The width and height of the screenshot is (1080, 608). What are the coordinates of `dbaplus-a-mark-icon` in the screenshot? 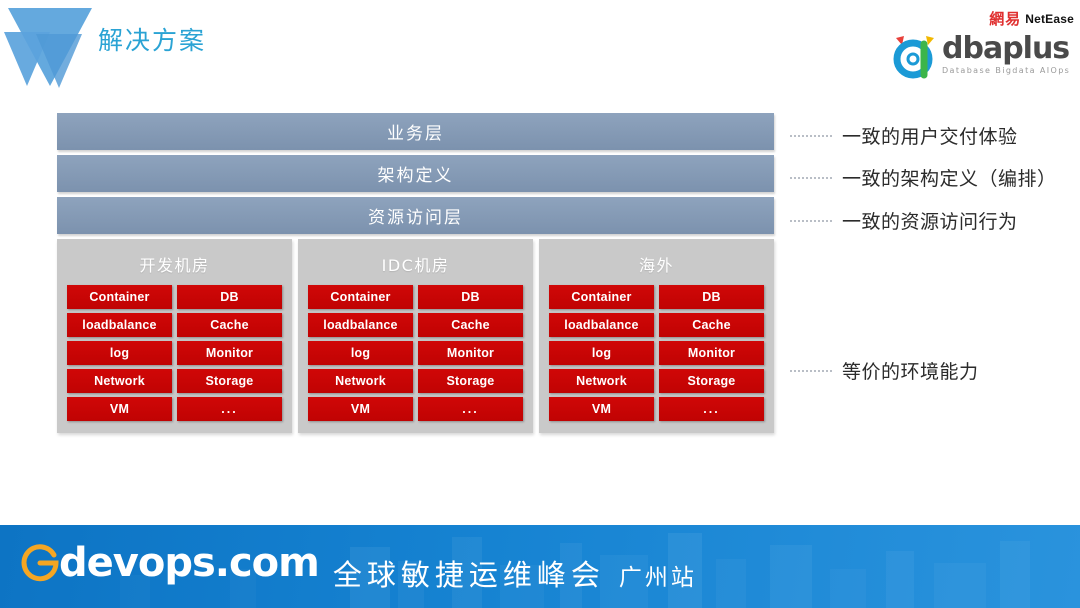 It's located at (913, 57).